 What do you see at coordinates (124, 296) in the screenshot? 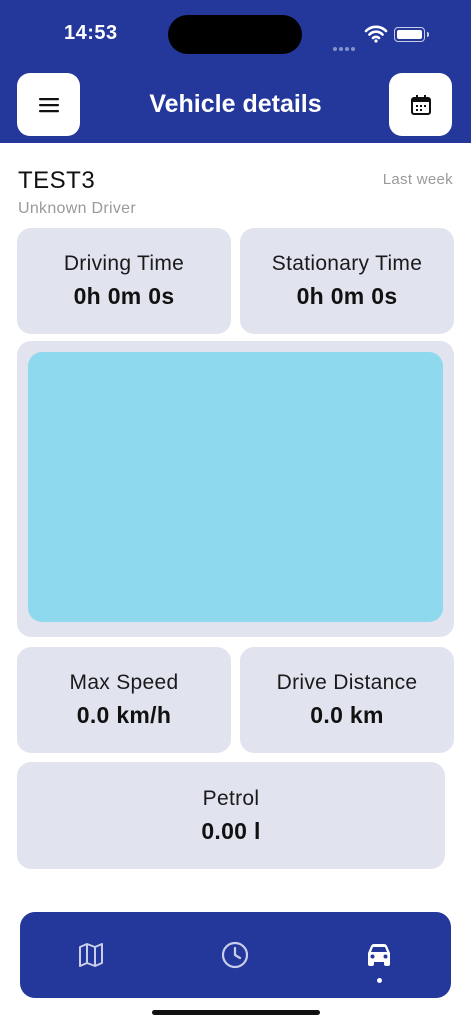
I see `driving-time-value: 0h 0m 0s` at bounding box center [124, 296].